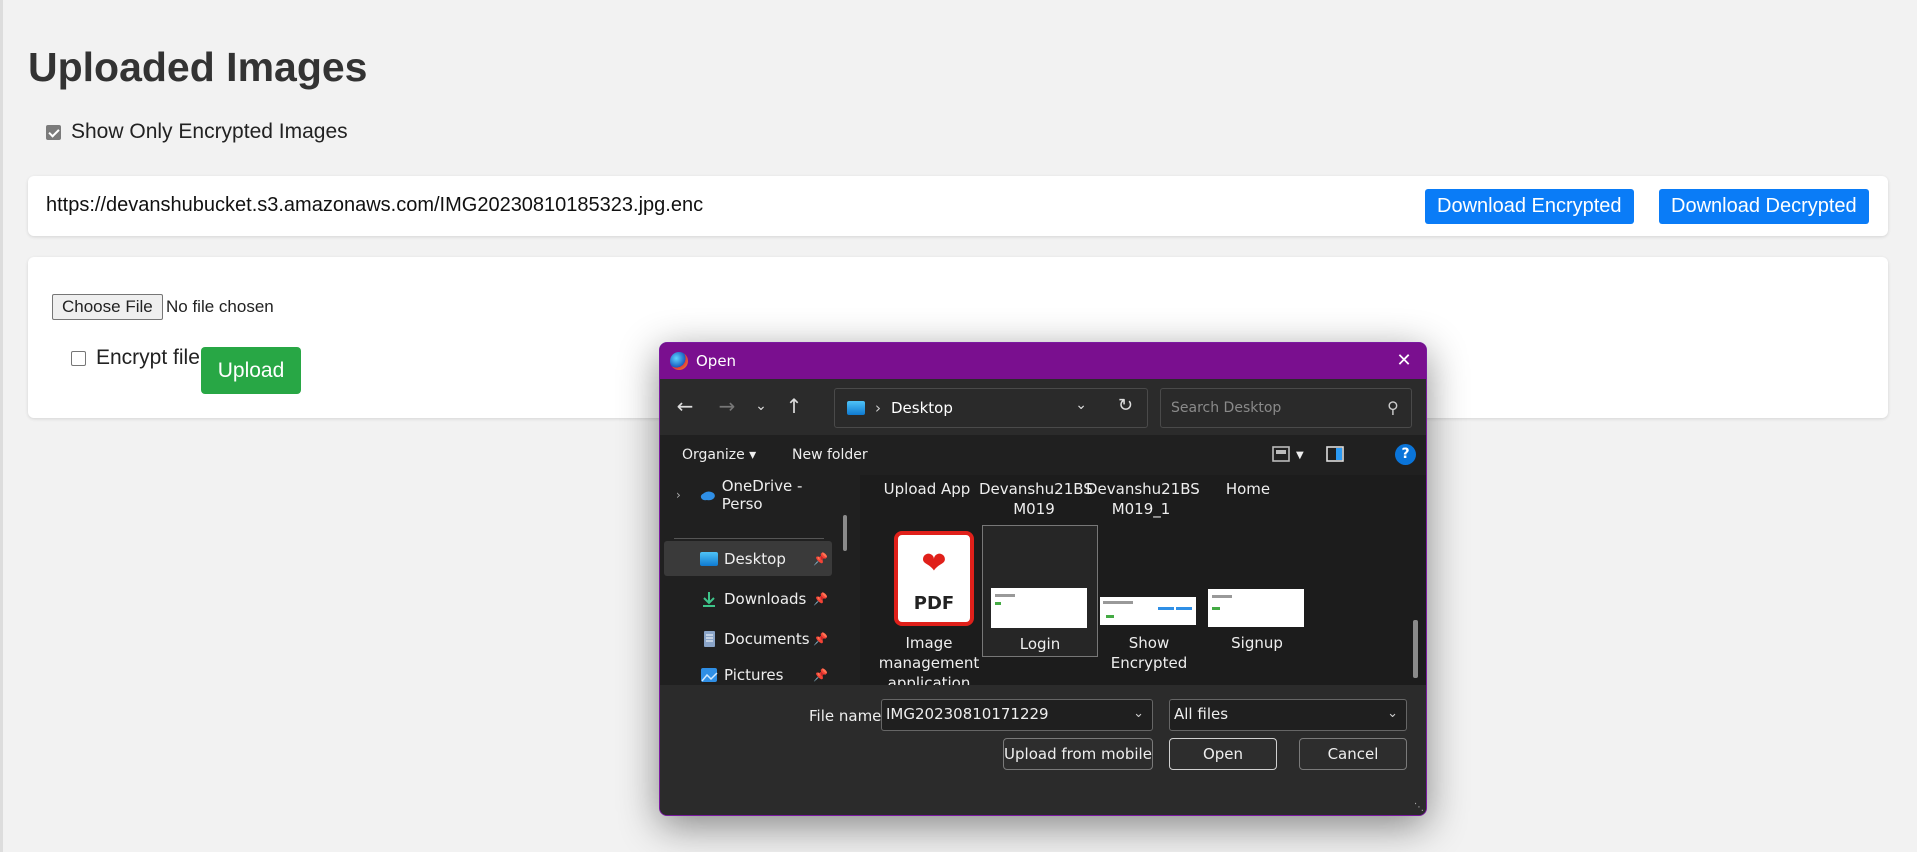 The image size is (1917, 852). Describe the element at coordinates (845, 533) in the screenshot. I see `nav-scrollbar` at that location.